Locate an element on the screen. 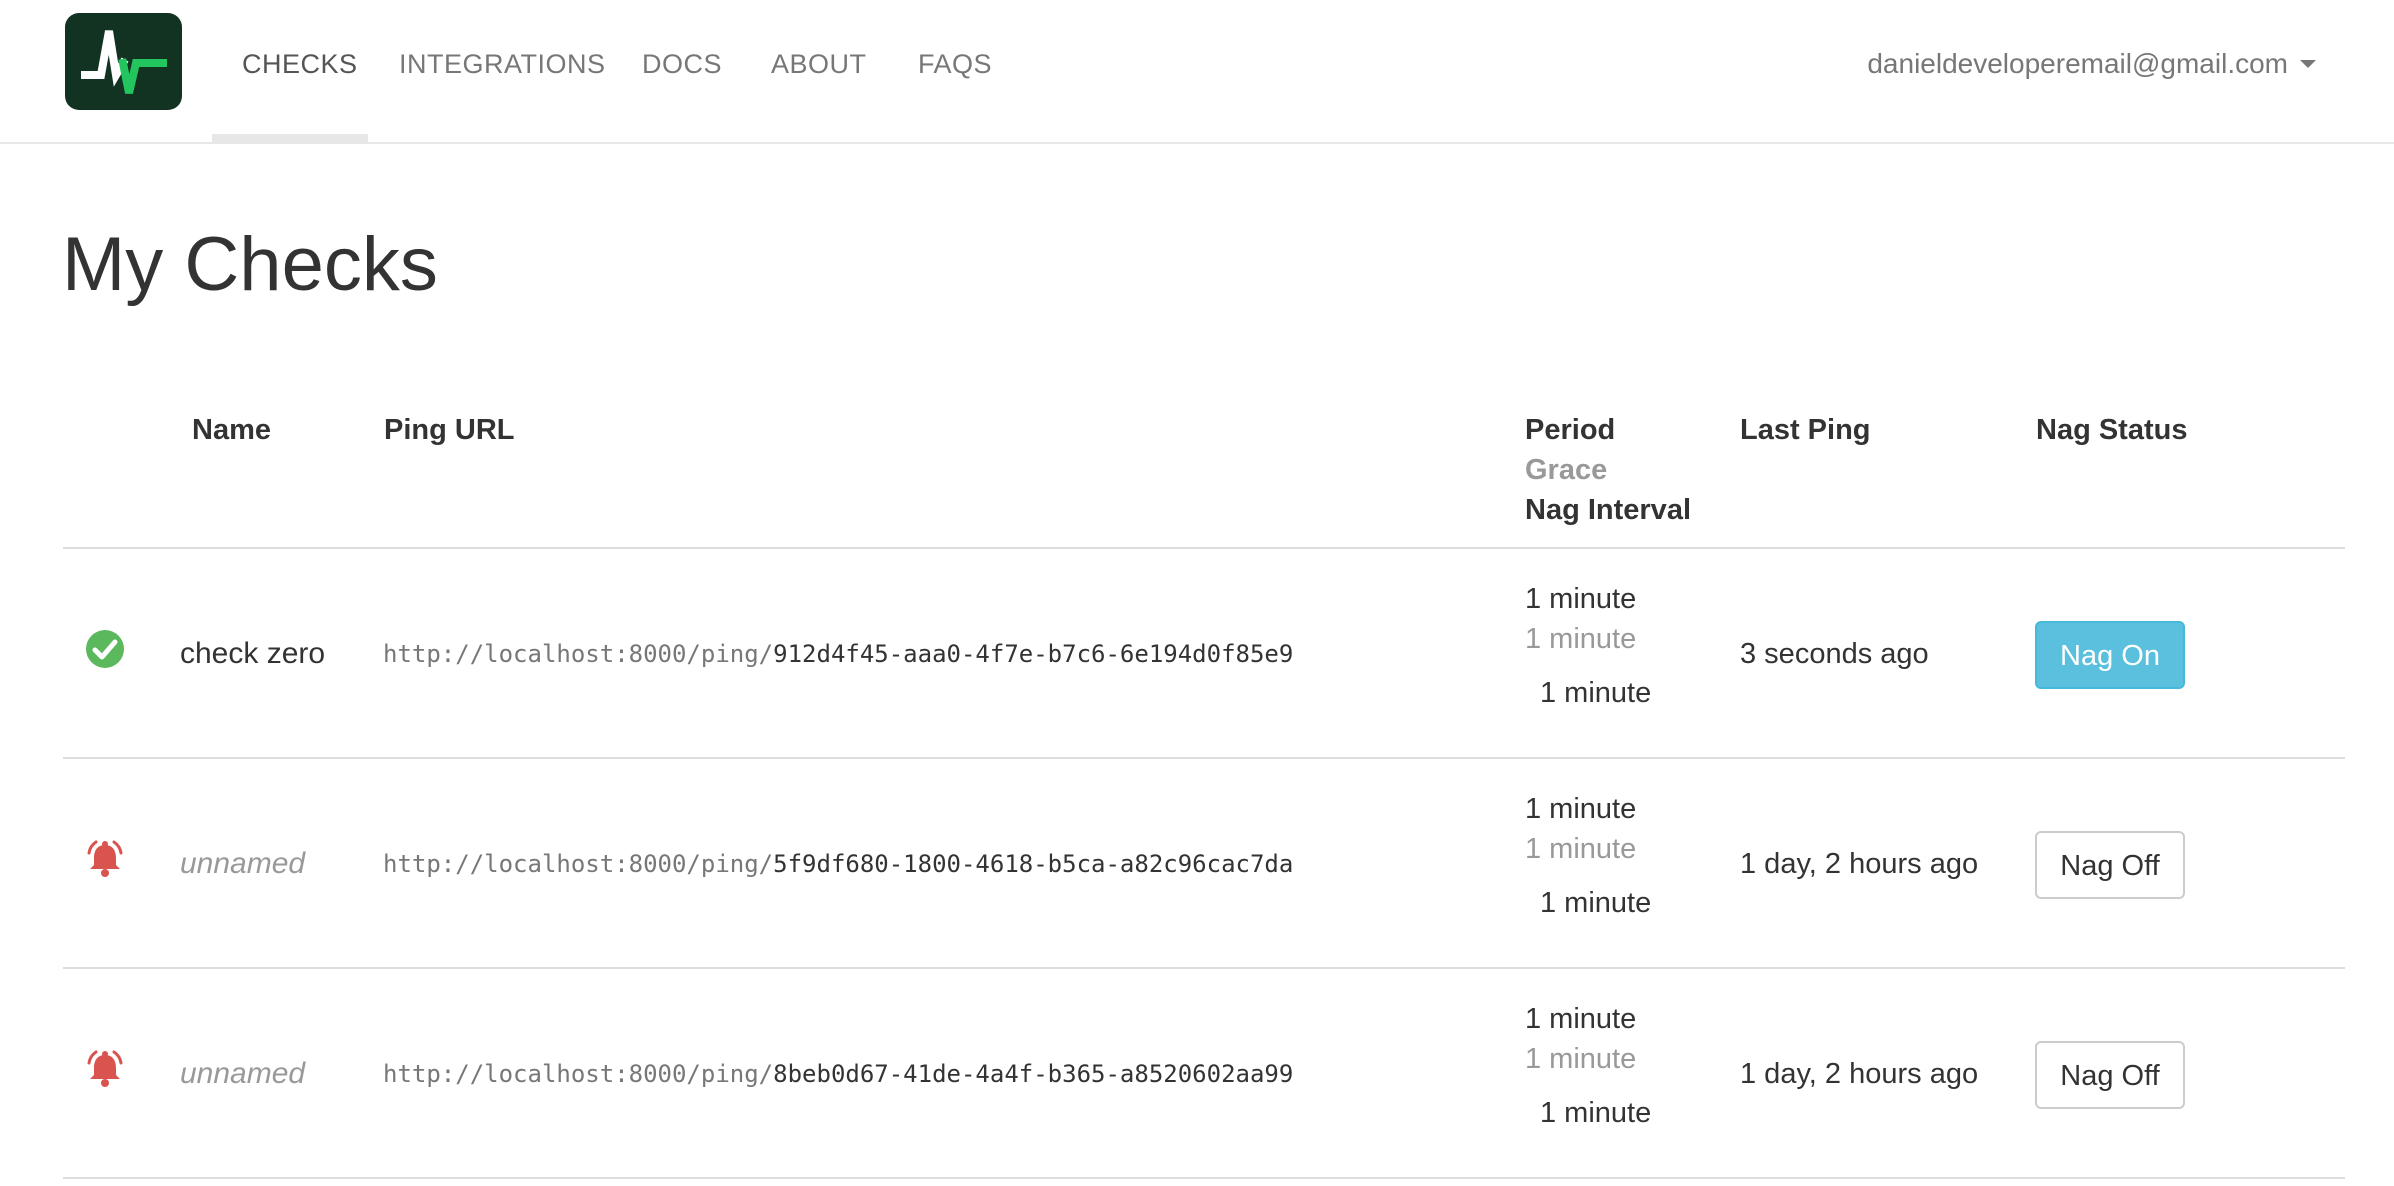 This screenshot has width=2394, height=1186. nag-on-button: Nag On is located at coordinates (2110, 655).